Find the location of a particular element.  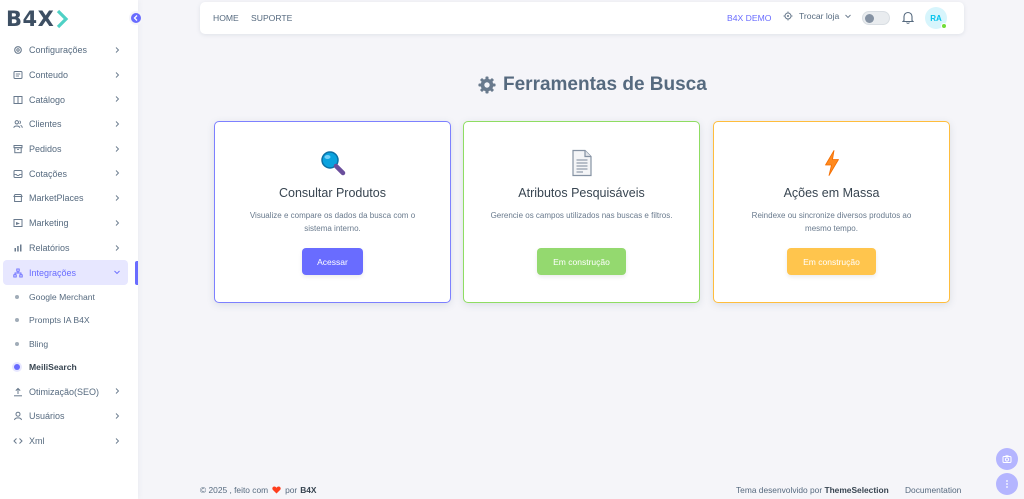

sidebar-subitem-label: Bling is located at coordinates (39, 343).